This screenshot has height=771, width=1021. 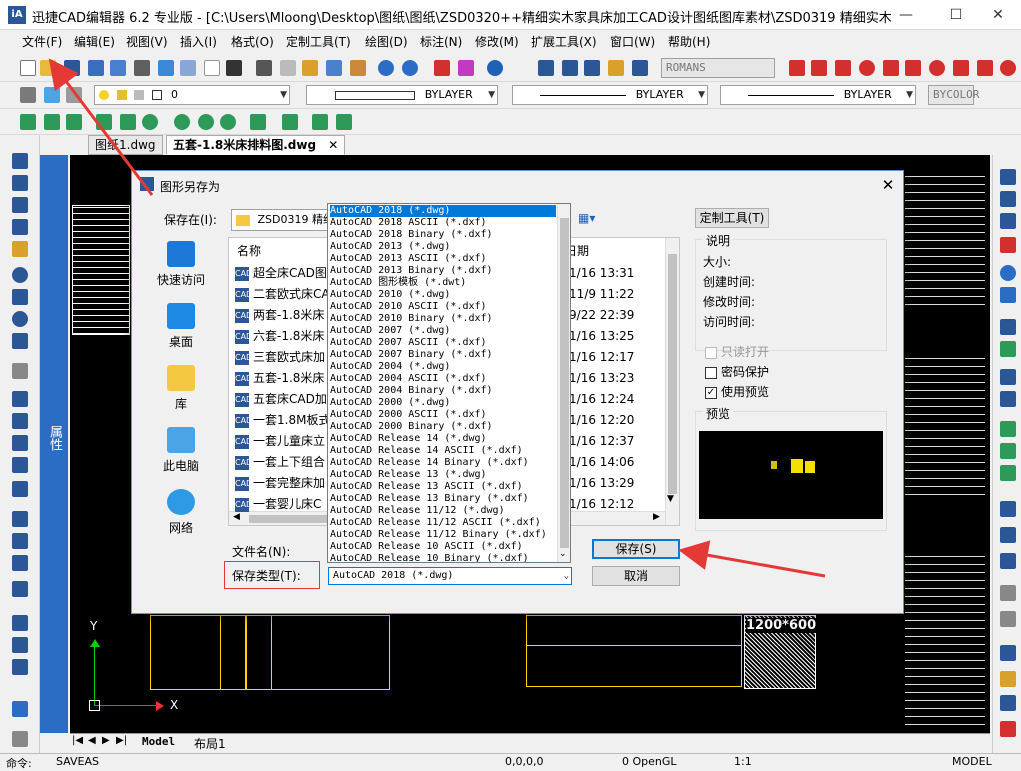 I want to click on spline-tool-icon, so click(x=20, y=227).